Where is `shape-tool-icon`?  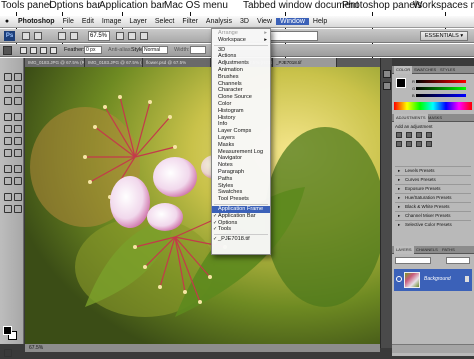
shape-tool-icon is located at coordinates (17, 180).